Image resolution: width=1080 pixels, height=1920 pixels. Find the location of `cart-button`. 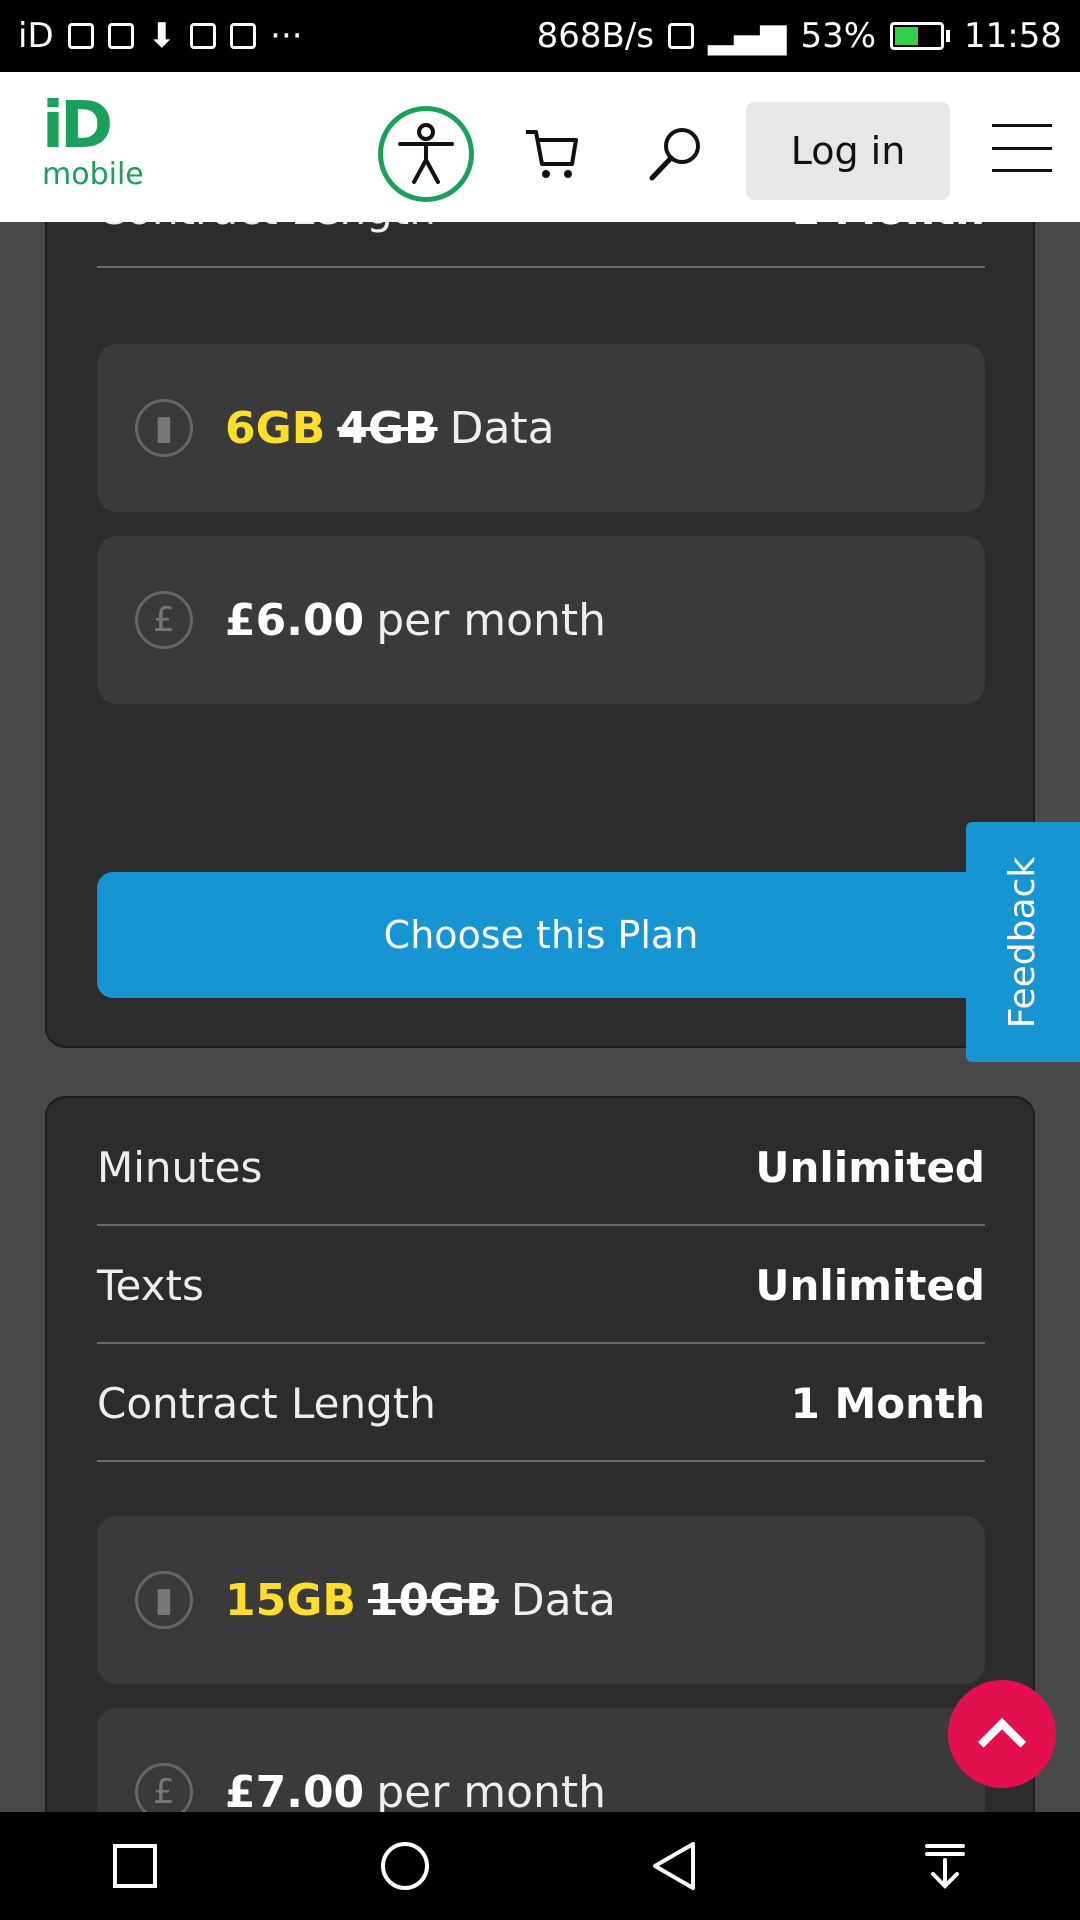

cart-button is located at coordinates (552, 154).